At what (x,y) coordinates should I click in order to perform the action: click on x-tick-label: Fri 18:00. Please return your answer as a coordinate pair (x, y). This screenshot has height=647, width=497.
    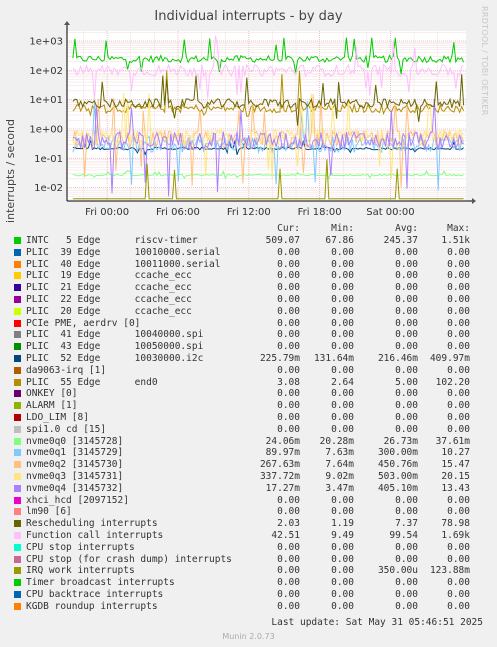
    Looking at the image, I should click on (320, 212).